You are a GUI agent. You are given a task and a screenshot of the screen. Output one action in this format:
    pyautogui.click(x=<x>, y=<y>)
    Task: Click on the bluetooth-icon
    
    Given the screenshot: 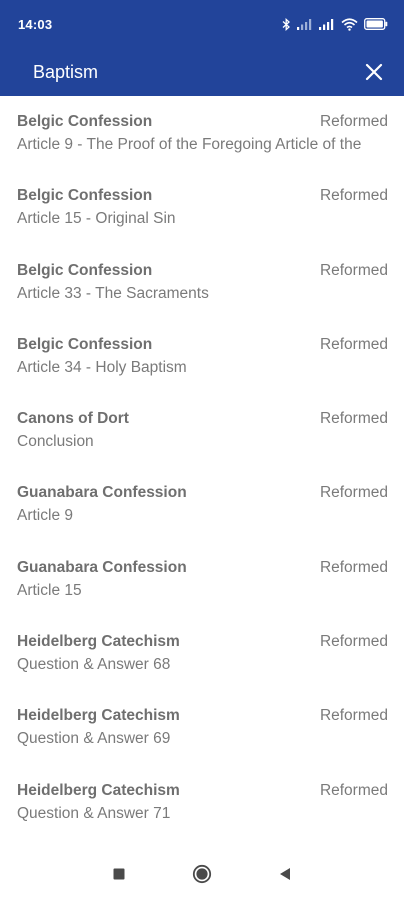 What is the action you would take?
    pyautogui.click(x=286, y=24)
    